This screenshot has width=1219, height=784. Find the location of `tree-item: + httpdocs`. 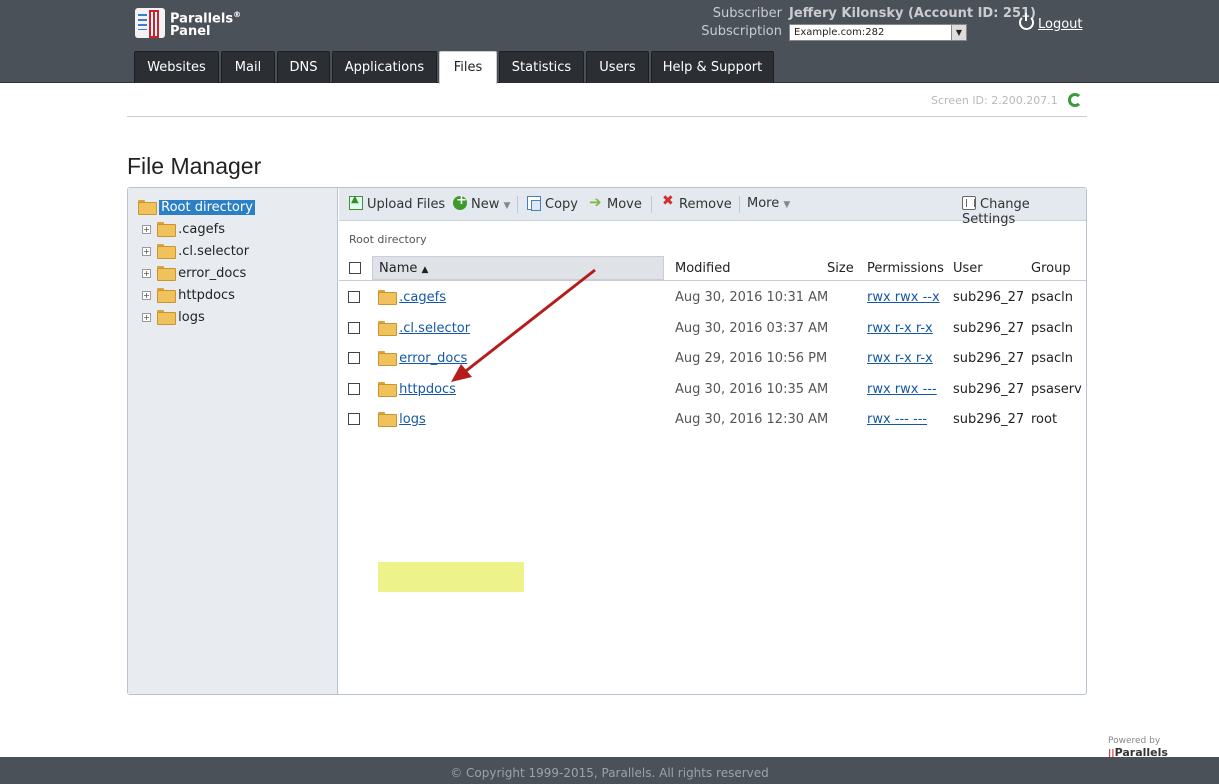

tree-item: + httpdocs is located at coordinates (228, 296).